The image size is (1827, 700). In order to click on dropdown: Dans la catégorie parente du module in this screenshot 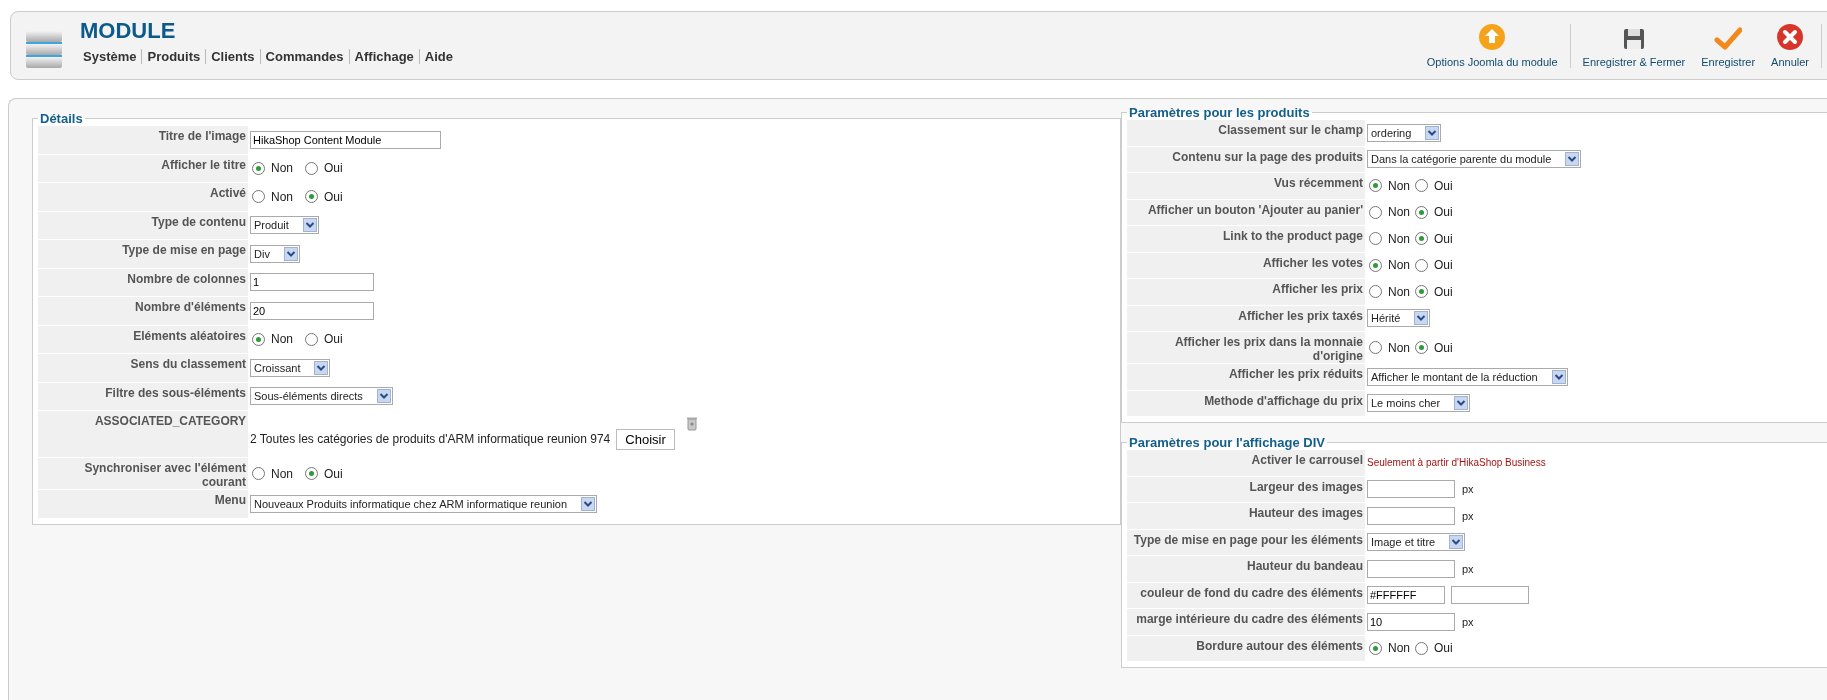, I will do `click(1474, 159)`.